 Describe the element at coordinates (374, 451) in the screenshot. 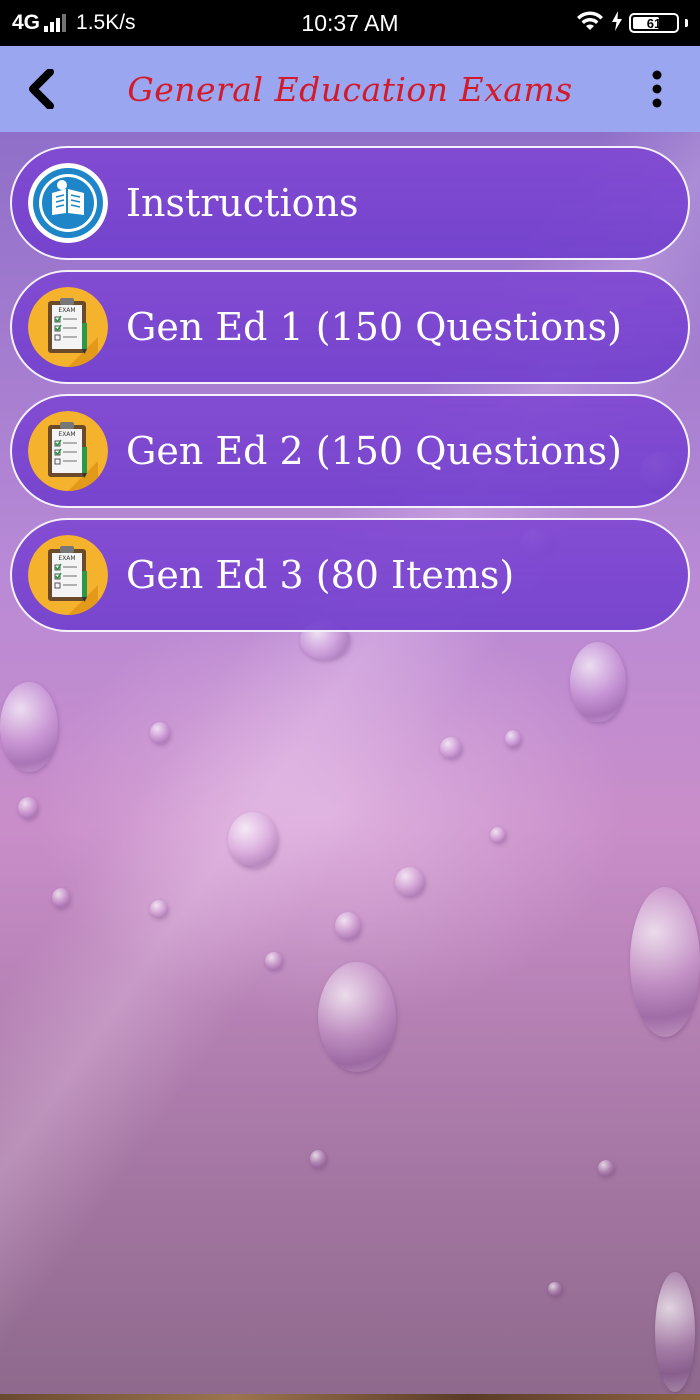

I see `menu-item-label: Gen Ed 2 (150 Questions)` at that location.